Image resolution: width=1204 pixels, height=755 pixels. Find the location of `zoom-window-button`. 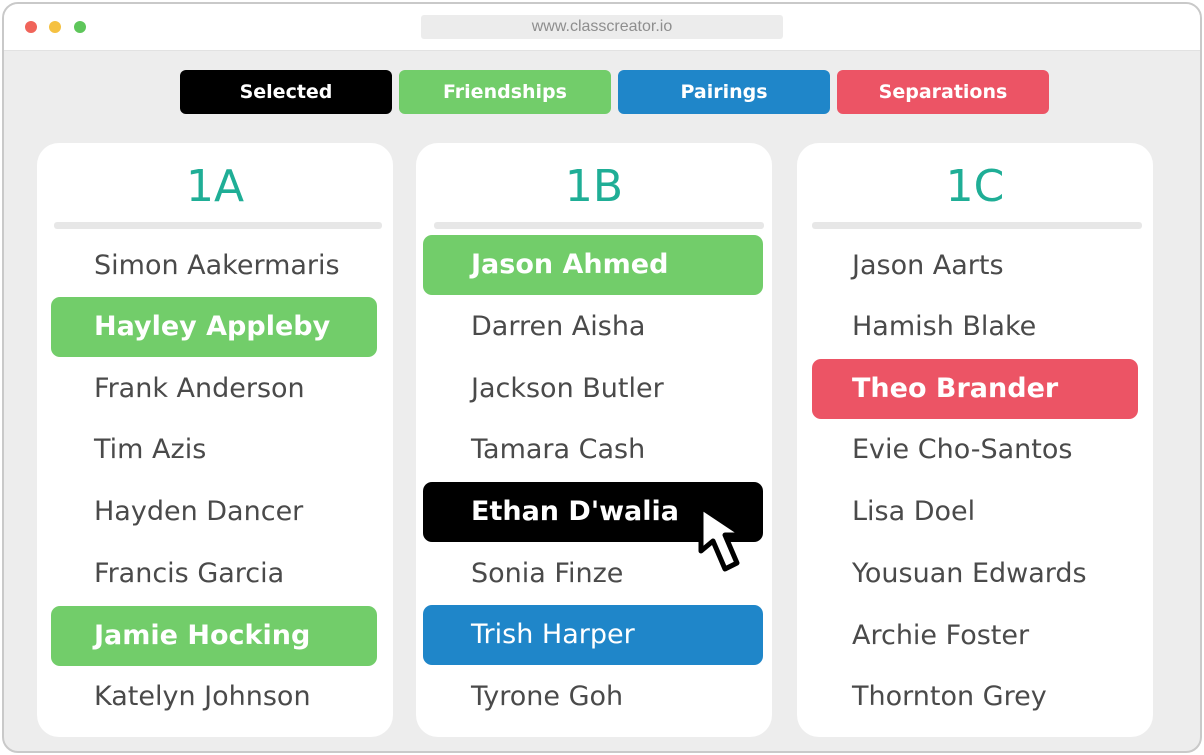

zoom-window-button is located at coordinates (80, 27).